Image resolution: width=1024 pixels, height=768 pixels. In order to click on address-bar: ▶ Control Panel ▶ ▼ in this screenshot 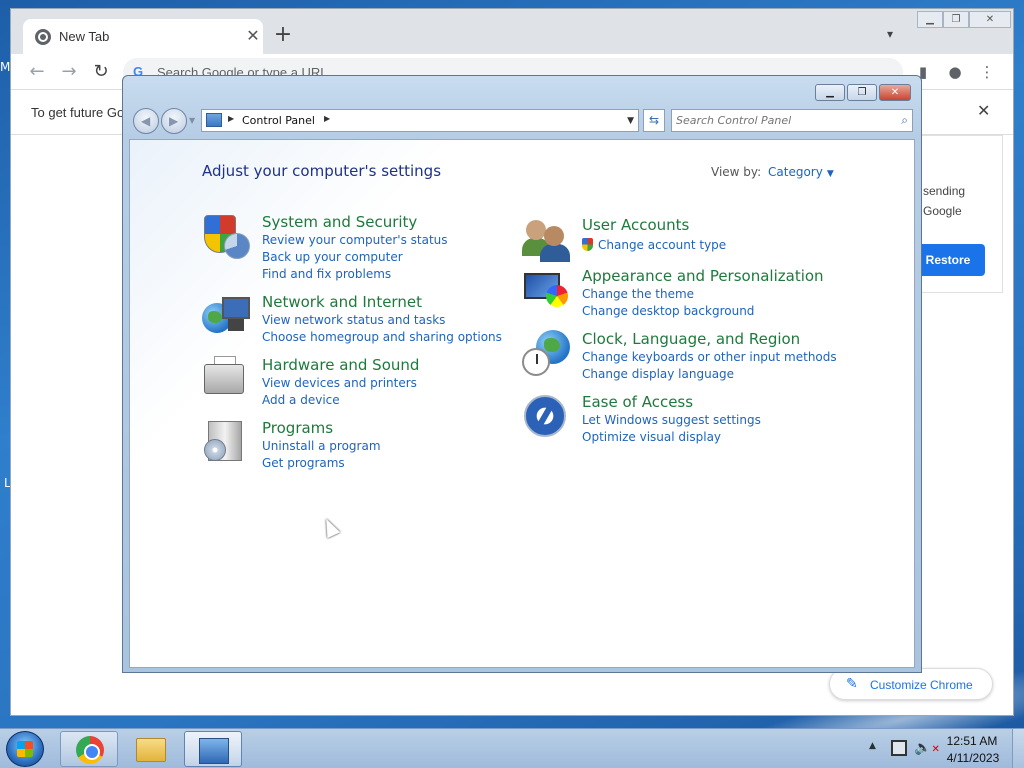, I will do `click(420, 120)`.